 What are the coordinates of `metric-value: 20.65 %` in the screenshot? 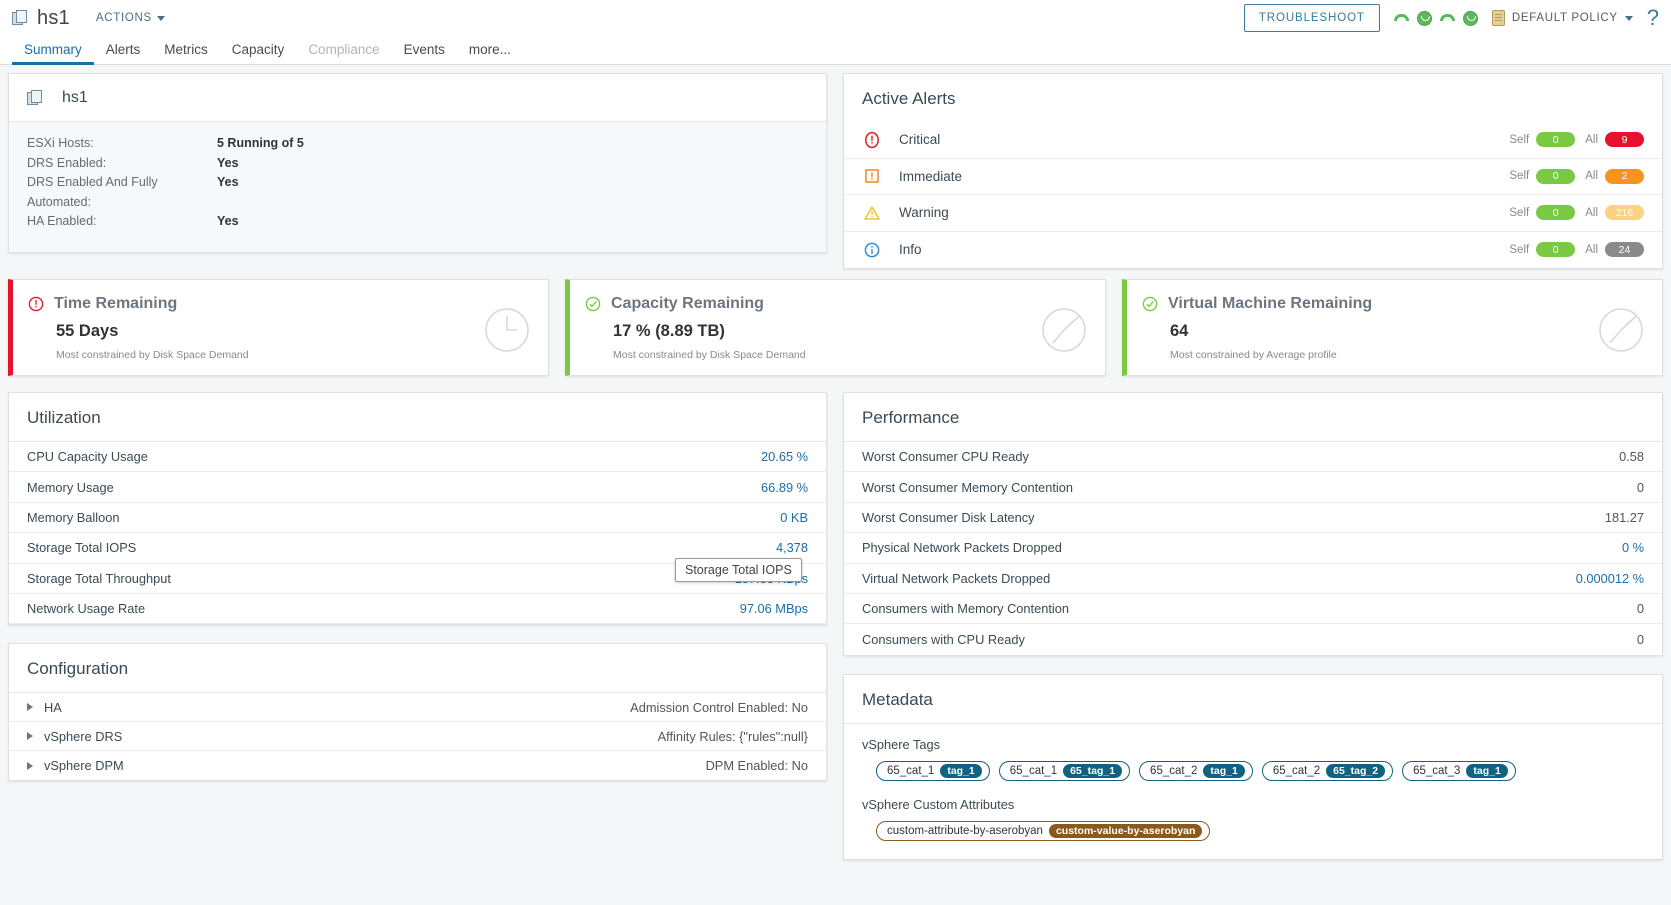 It's located at (784, 456).